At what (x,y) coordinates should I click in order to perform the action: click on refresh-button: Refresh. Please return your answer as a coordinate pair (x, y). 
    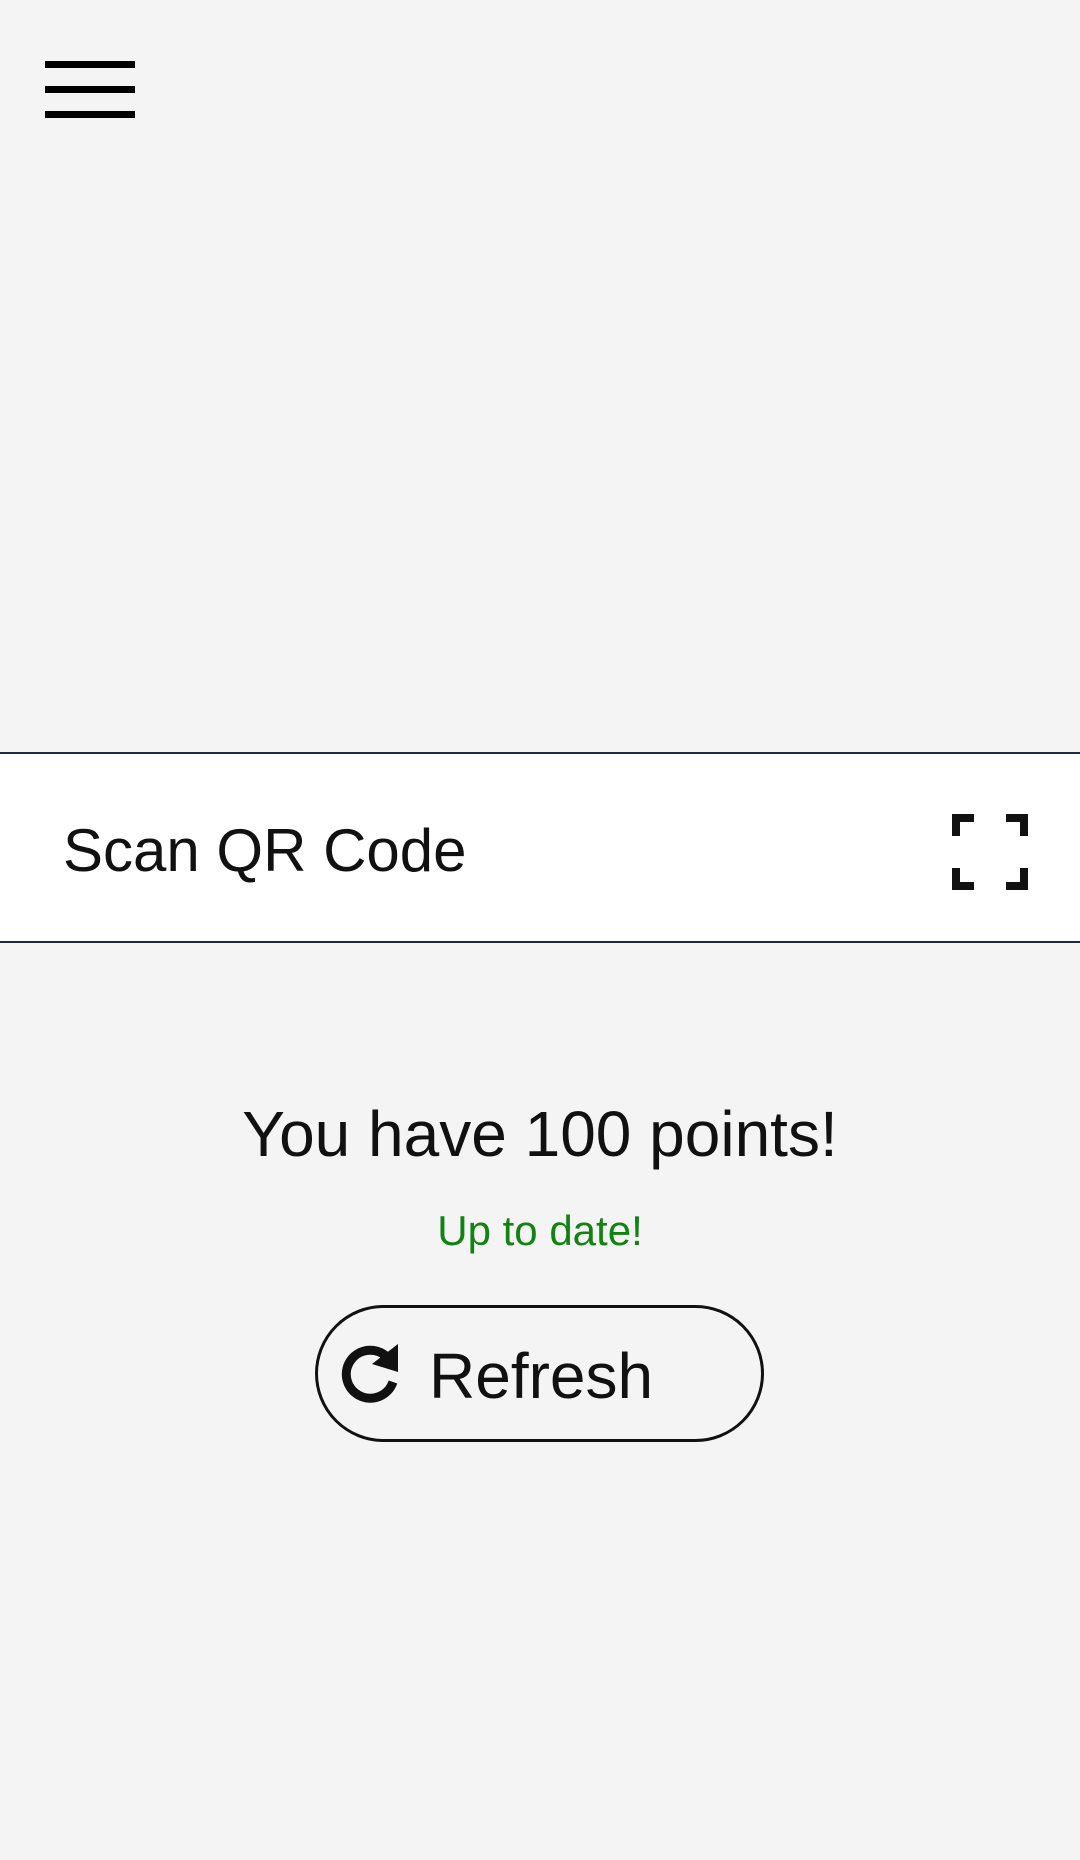
    Looking at the image, I should click on (539, 1373).